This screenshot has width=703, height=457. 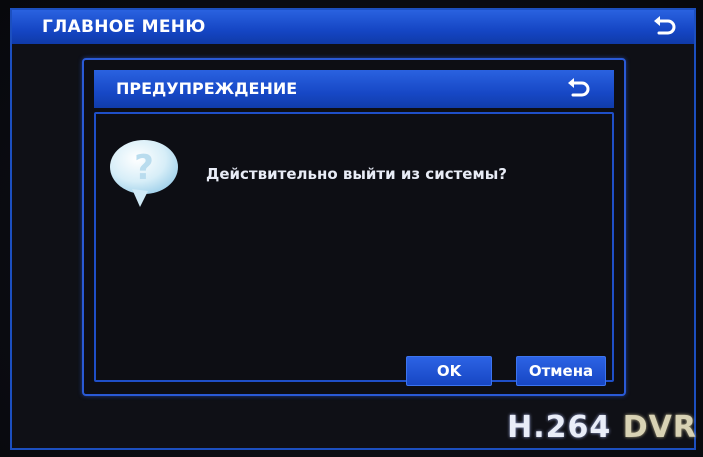 I want to click on warning-dialog-titlebar: ПРЕДУПРЕЖДЕНИЕ, so click(x=354, y=89).